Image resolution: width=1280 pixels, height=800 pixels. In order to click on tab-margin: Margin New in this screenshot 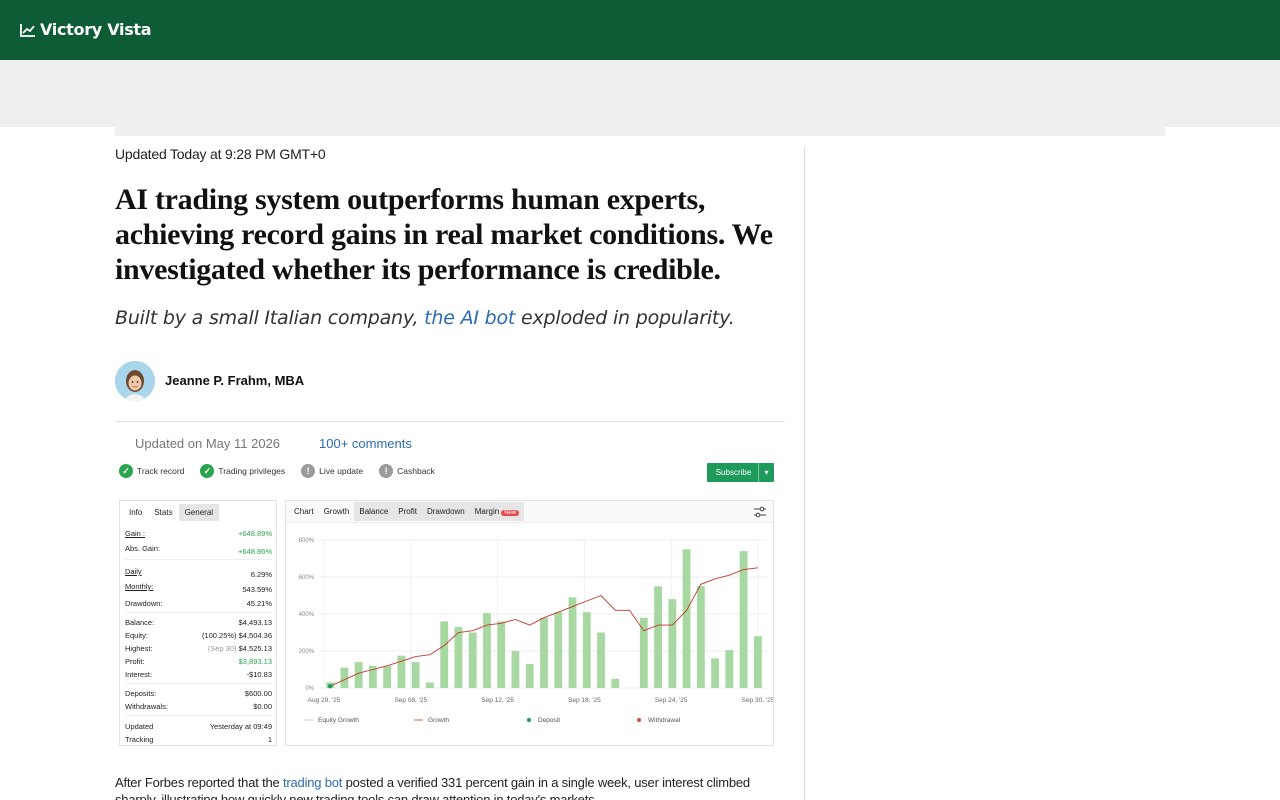, I will do `click(497, 511)`.